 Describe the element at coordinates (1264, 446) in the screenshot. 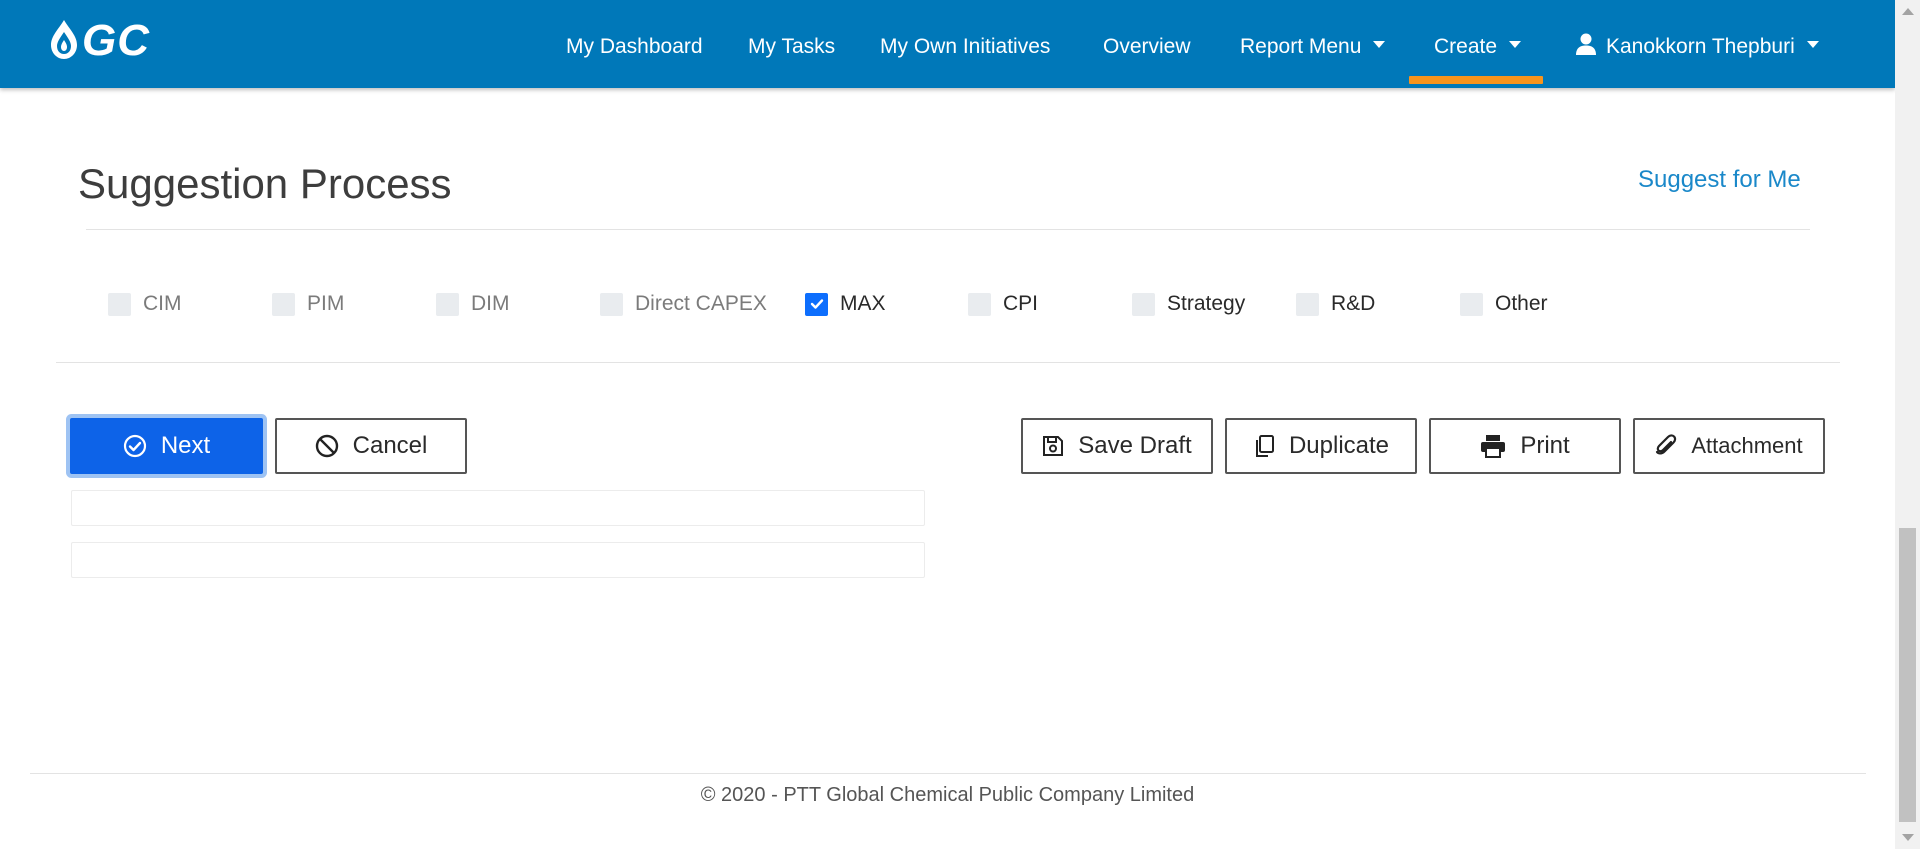

I see `copy-icon` at that location.